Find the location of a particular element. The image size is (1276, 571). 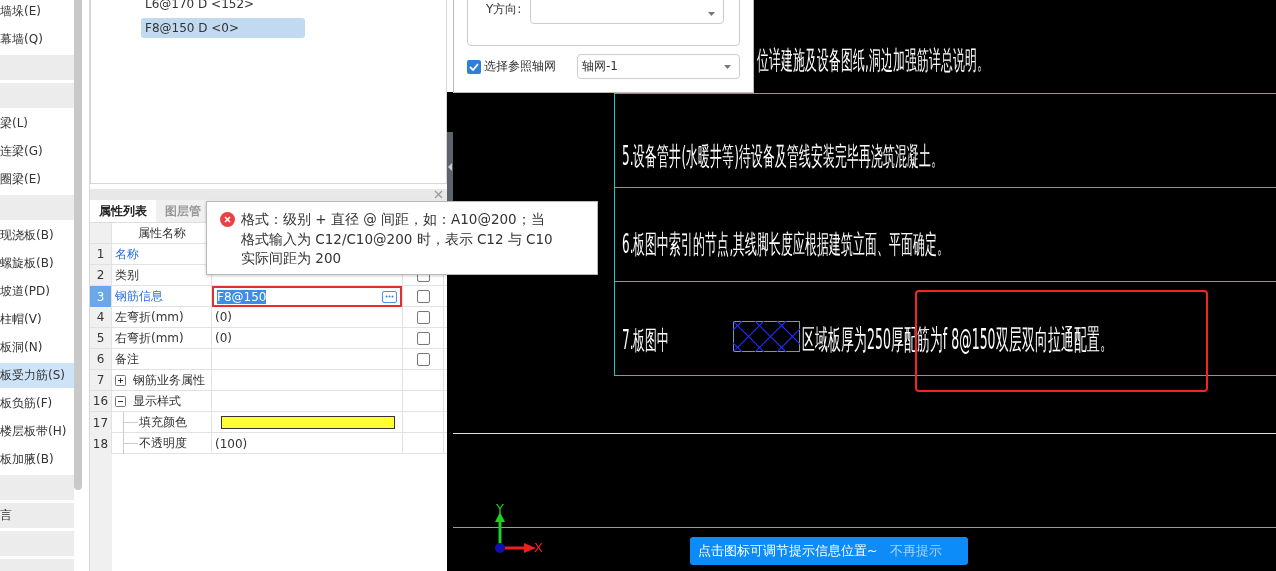

error-icon is located at coordinates (227, 219).